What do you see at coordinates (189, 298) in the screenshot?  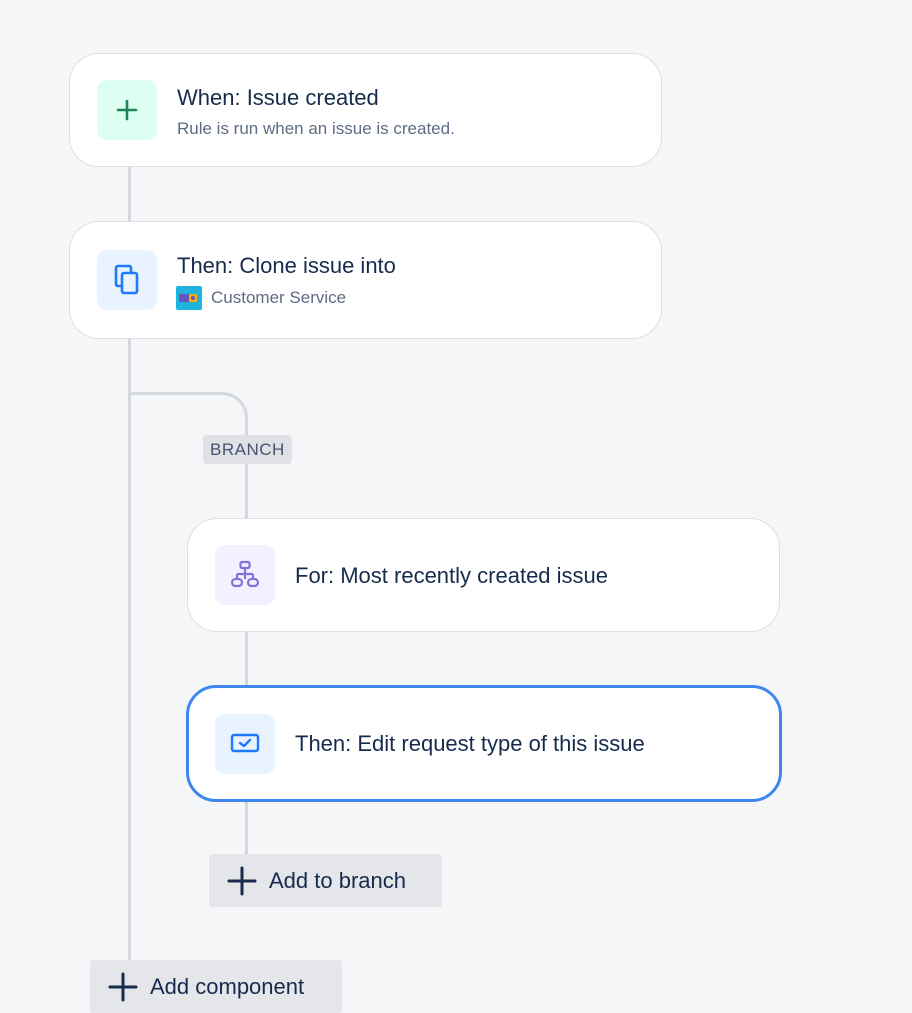 I see `project-avatar-icon` at bounding box center [189, 298].